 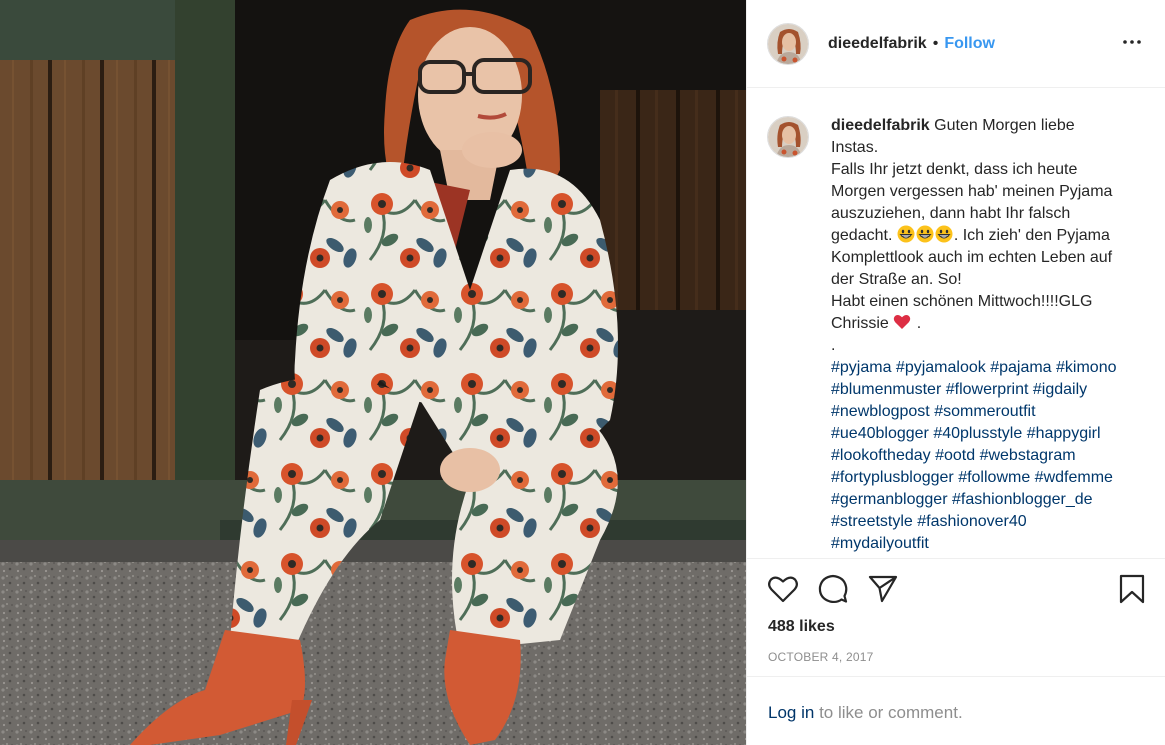 I want to click on login-prompt-text: to like or comment., so click(x=891, y=712).